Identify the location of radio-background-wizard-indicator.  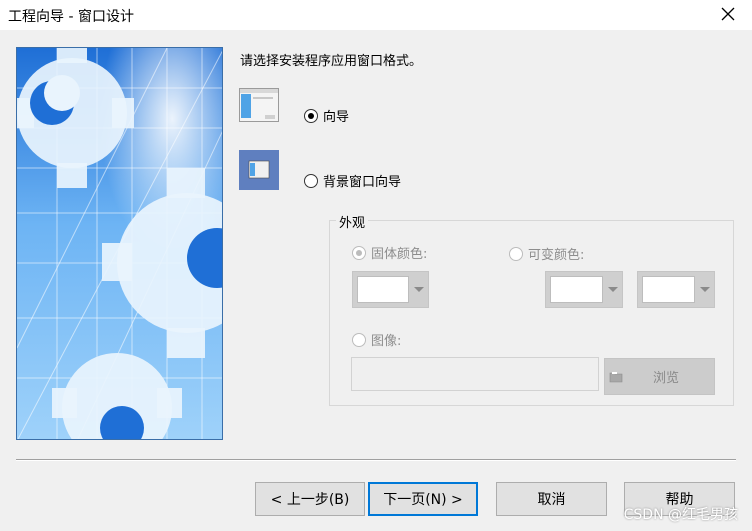
(311, 180).